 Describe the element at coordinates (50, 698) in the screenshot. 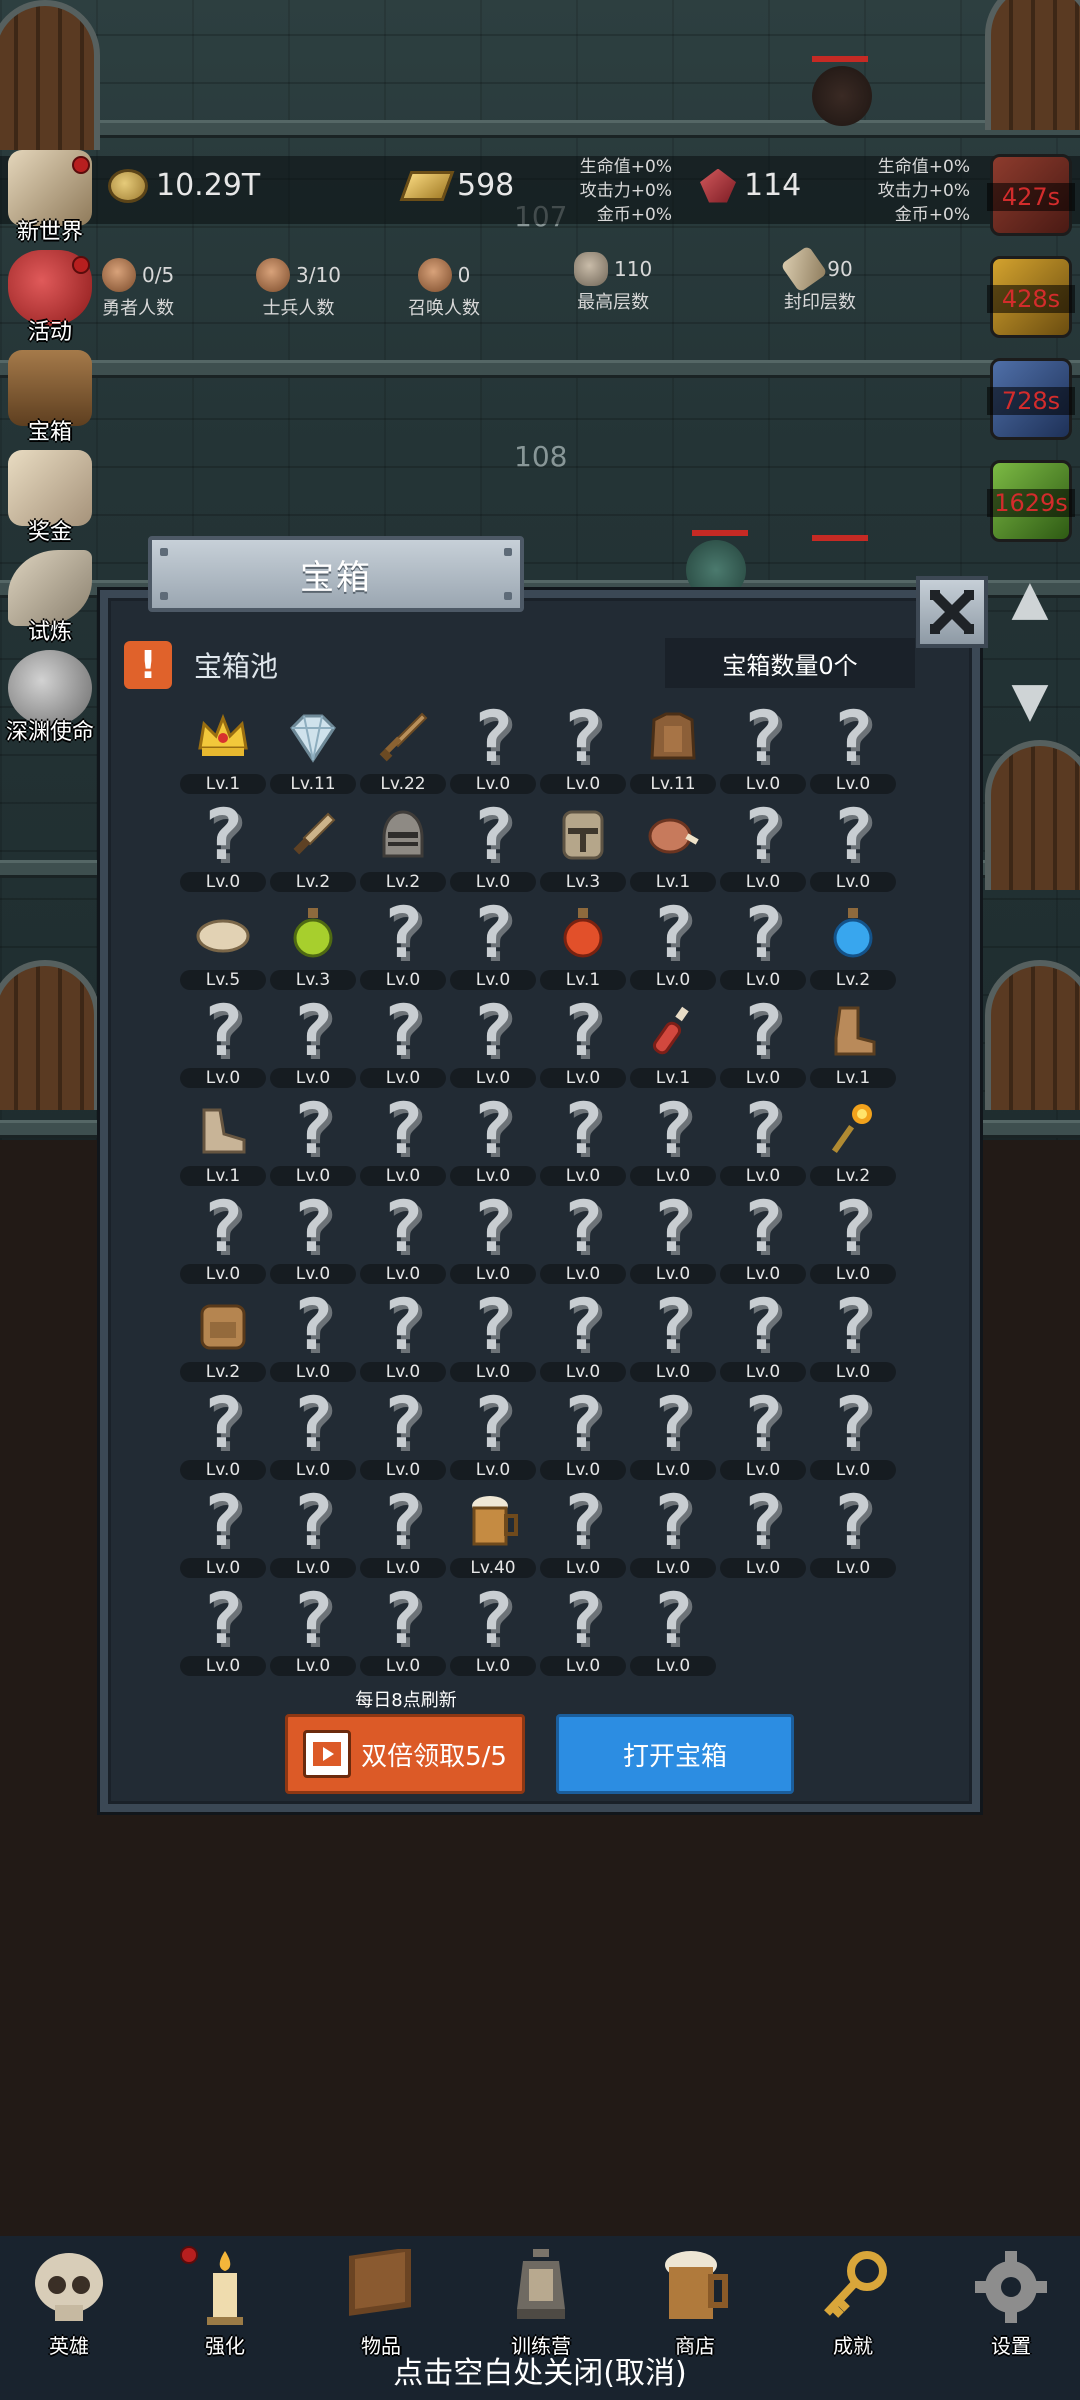

I see `menu-abyss-mission: 深渊使命` at that location.